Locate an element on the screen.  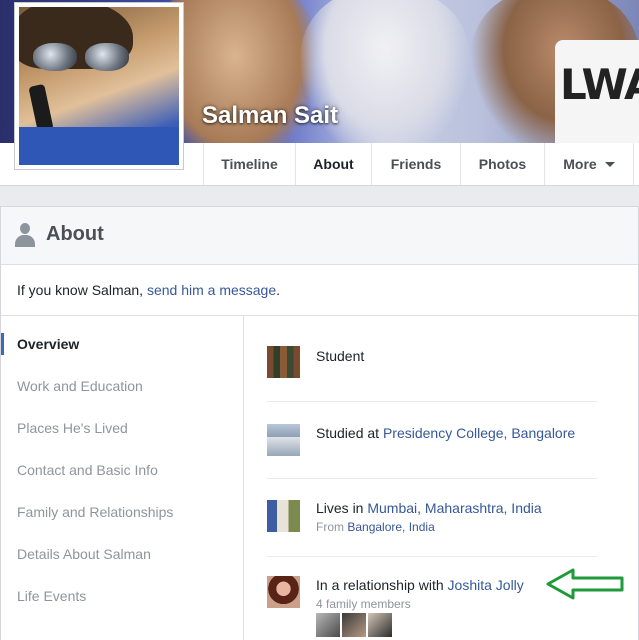
sidebar-item-contact-info: Contact and Basic Info is located at coordinates (87, 470).